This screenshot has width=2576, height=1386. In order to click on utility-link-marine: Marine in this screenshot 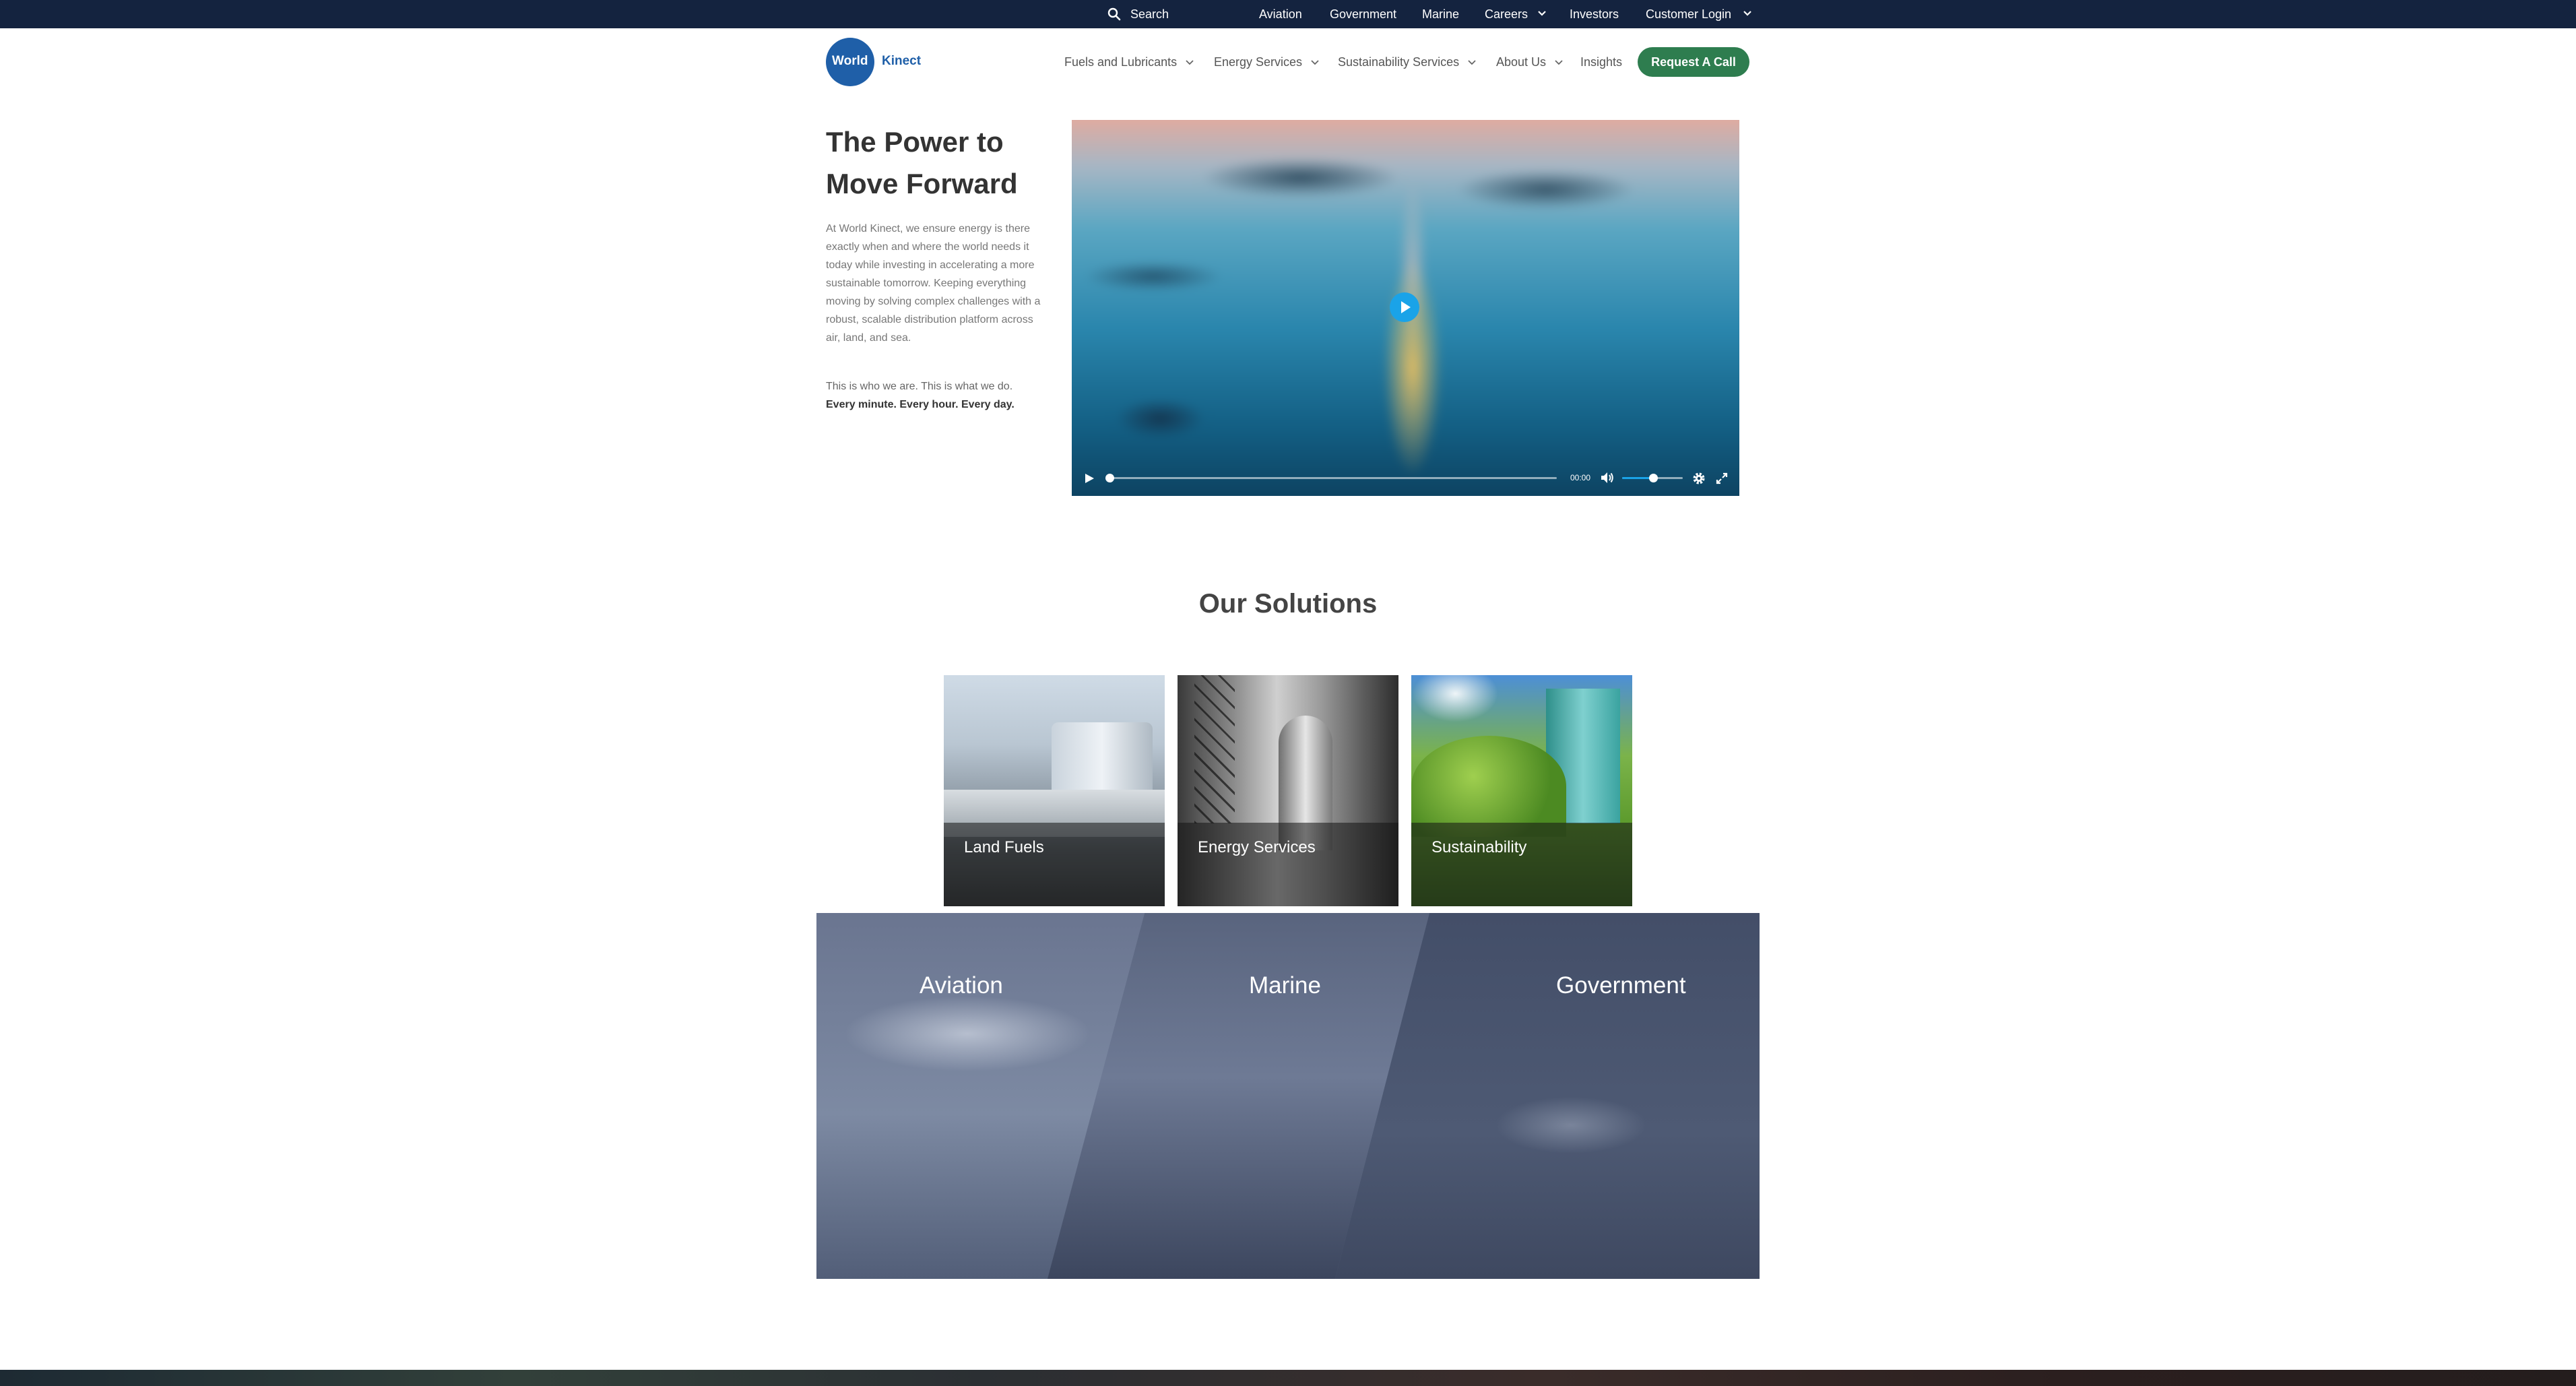, I will do `click(1441, 14)`.